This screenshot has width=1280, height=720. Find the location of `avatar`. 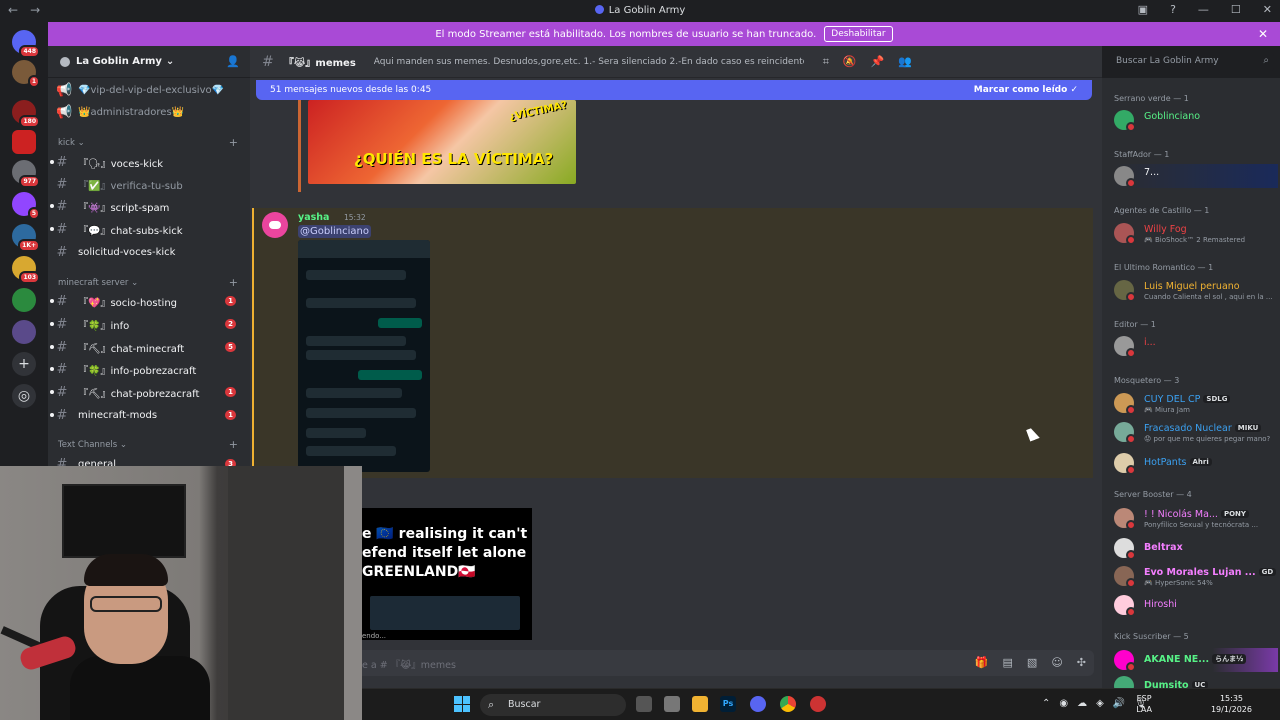

avatar is located at coordinates (275, 225).